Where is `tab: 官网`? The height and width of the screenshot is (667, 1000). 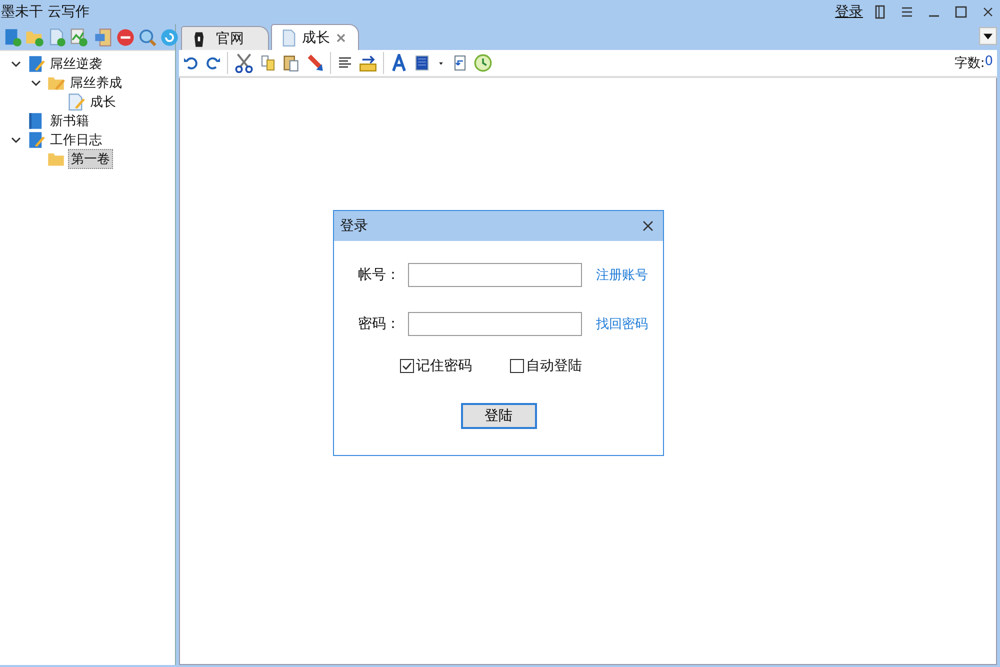
tab: 官网 is located at coordinates (225, 38).